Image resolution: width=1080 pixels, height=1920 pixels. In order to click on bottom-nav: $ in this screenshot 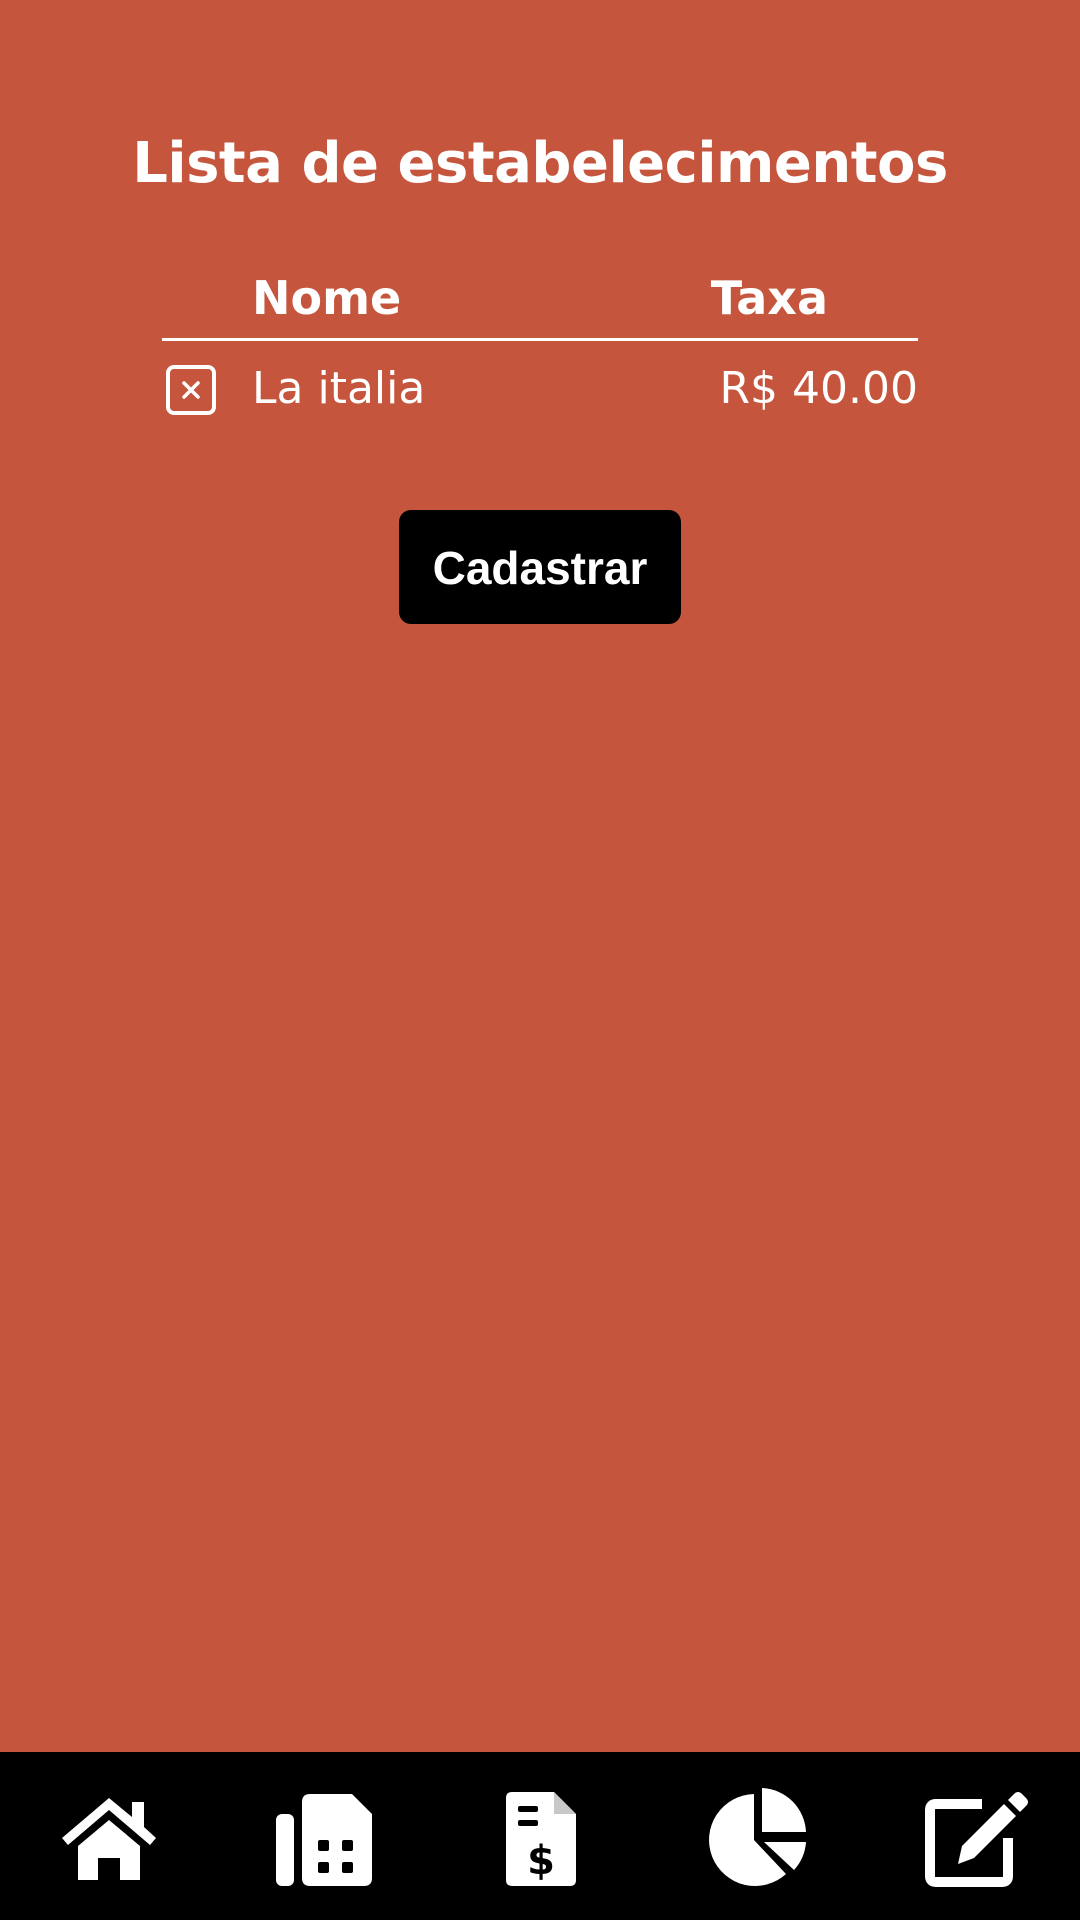, I will do `click(540, 1836)`.